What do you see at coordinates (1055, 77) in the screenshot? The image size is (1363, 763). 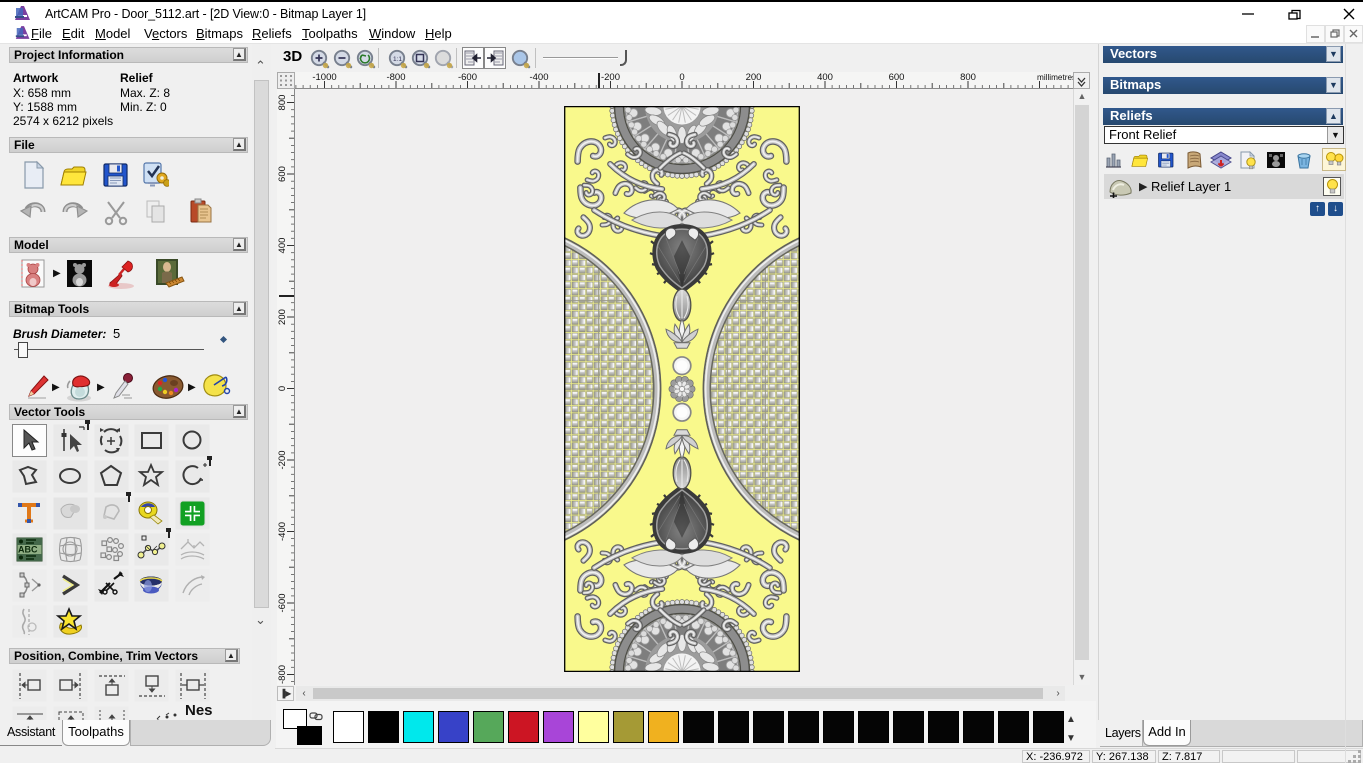 I see `svg-text: millimetres` at bounding box center [1055, 77].